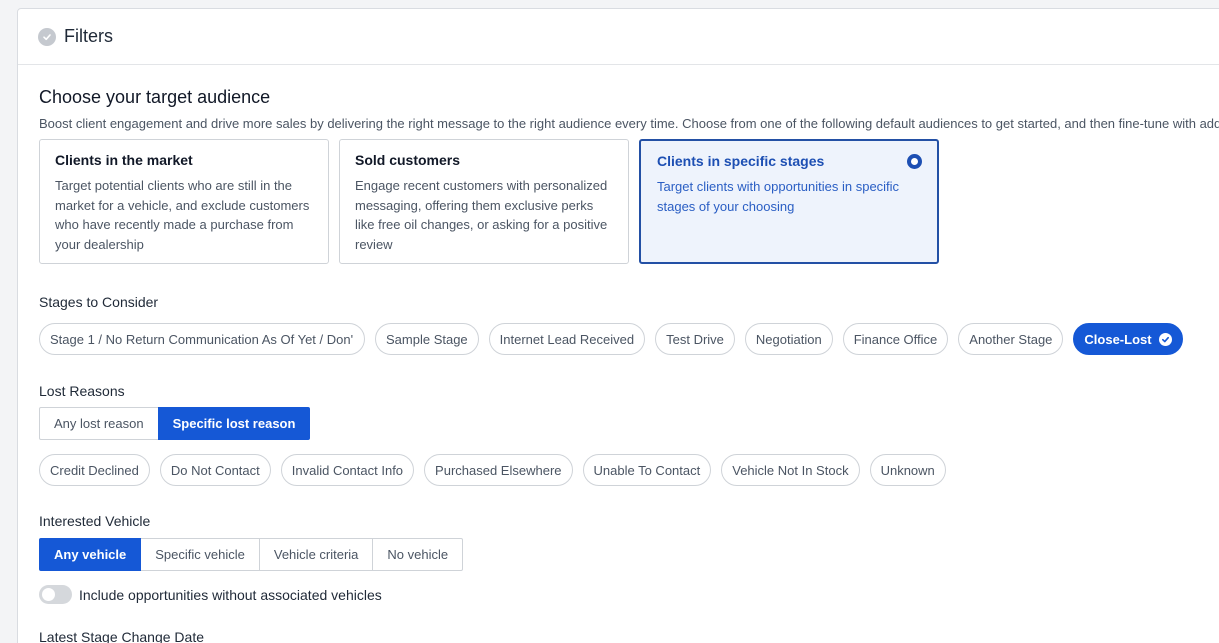 The width and height of the screenshot is (1219, 643). What do you see at coordinates (427, 339) in the screenshot?
I see `stage-chip: Sample Stage` at bounding box center [427, 339].